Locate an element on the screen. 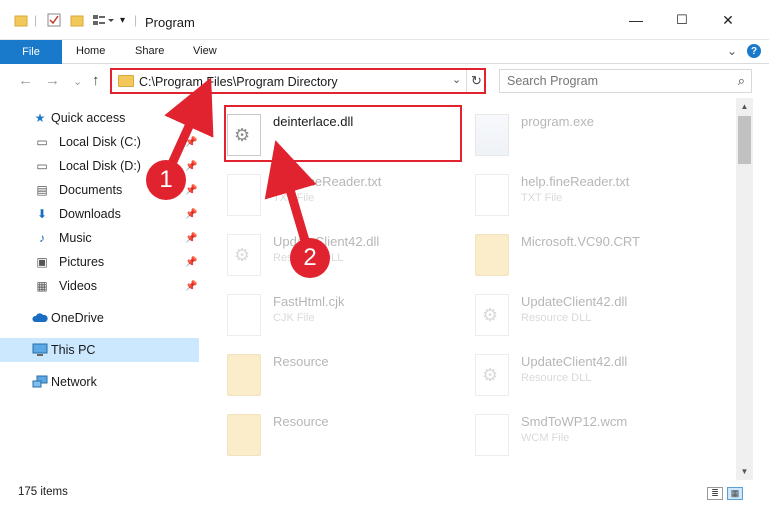  step-badge-2: 2 is located at coordinates (310, 258).